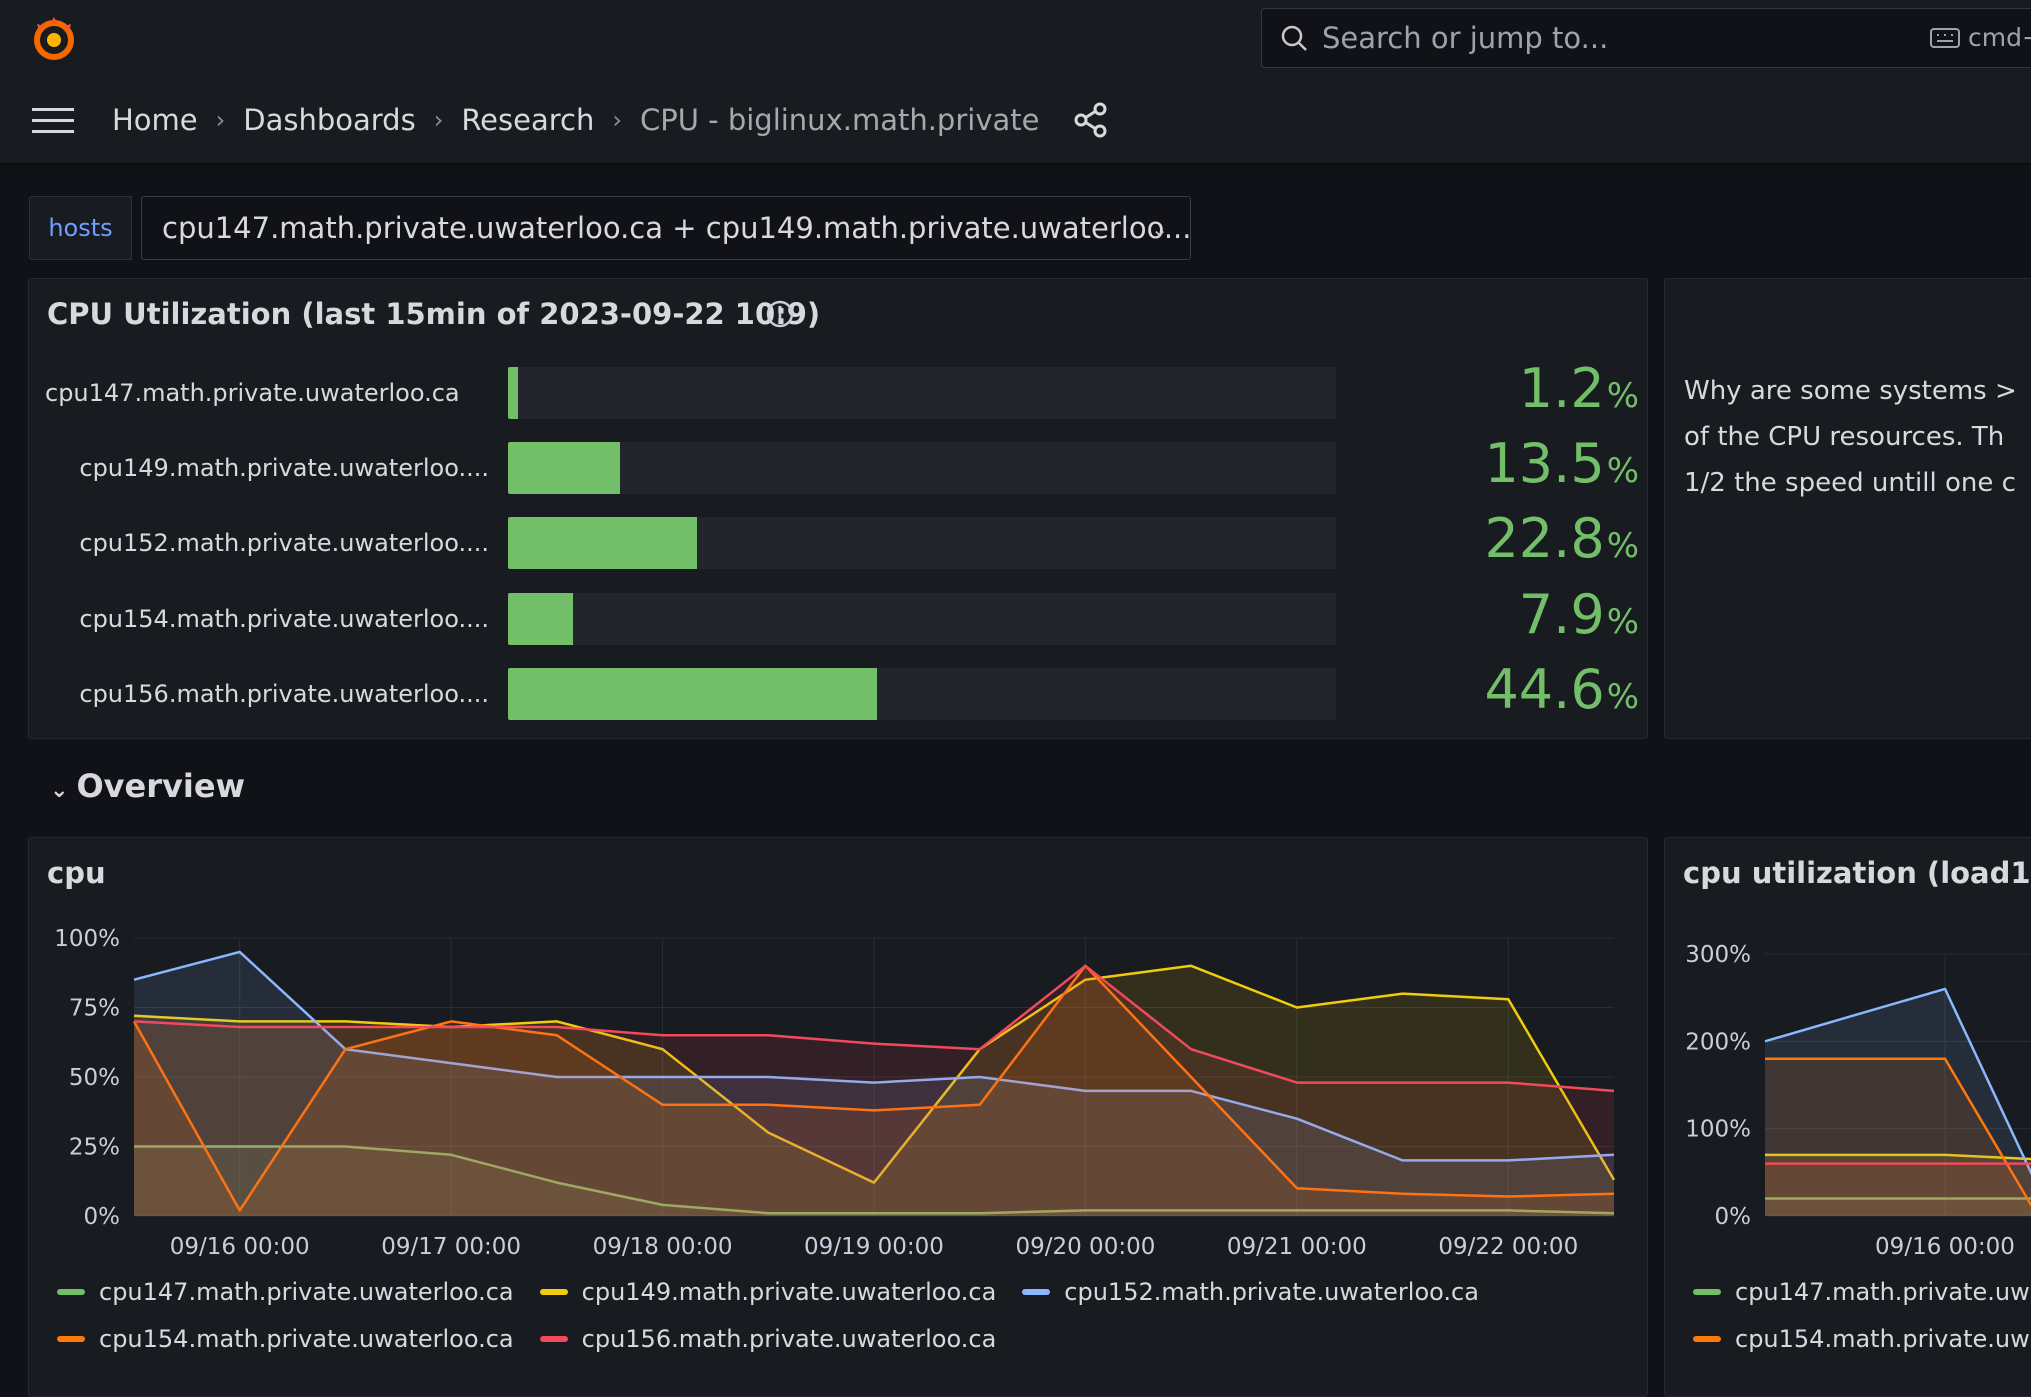 The width and height of the screenshot is (2031, 1397). I want to click on series-area, so click(1898, 1189).